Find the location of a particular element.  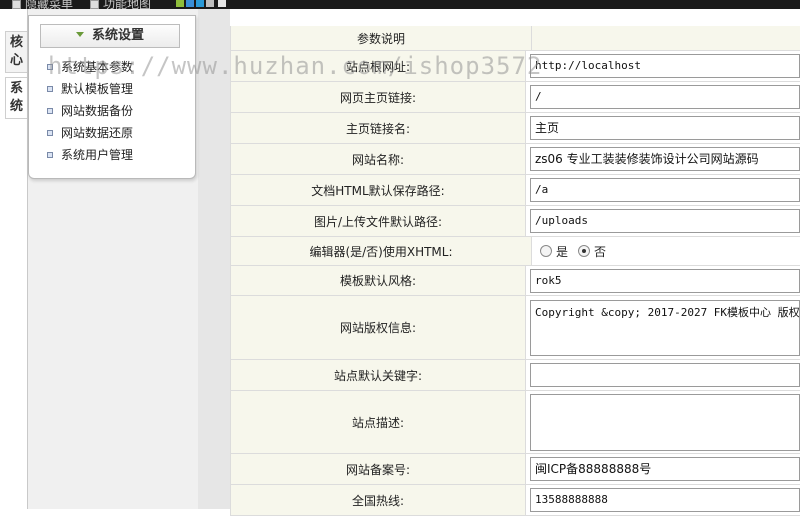

icp-number-input: 闽ICP备88888888号 is located at coordinates (665, 469).